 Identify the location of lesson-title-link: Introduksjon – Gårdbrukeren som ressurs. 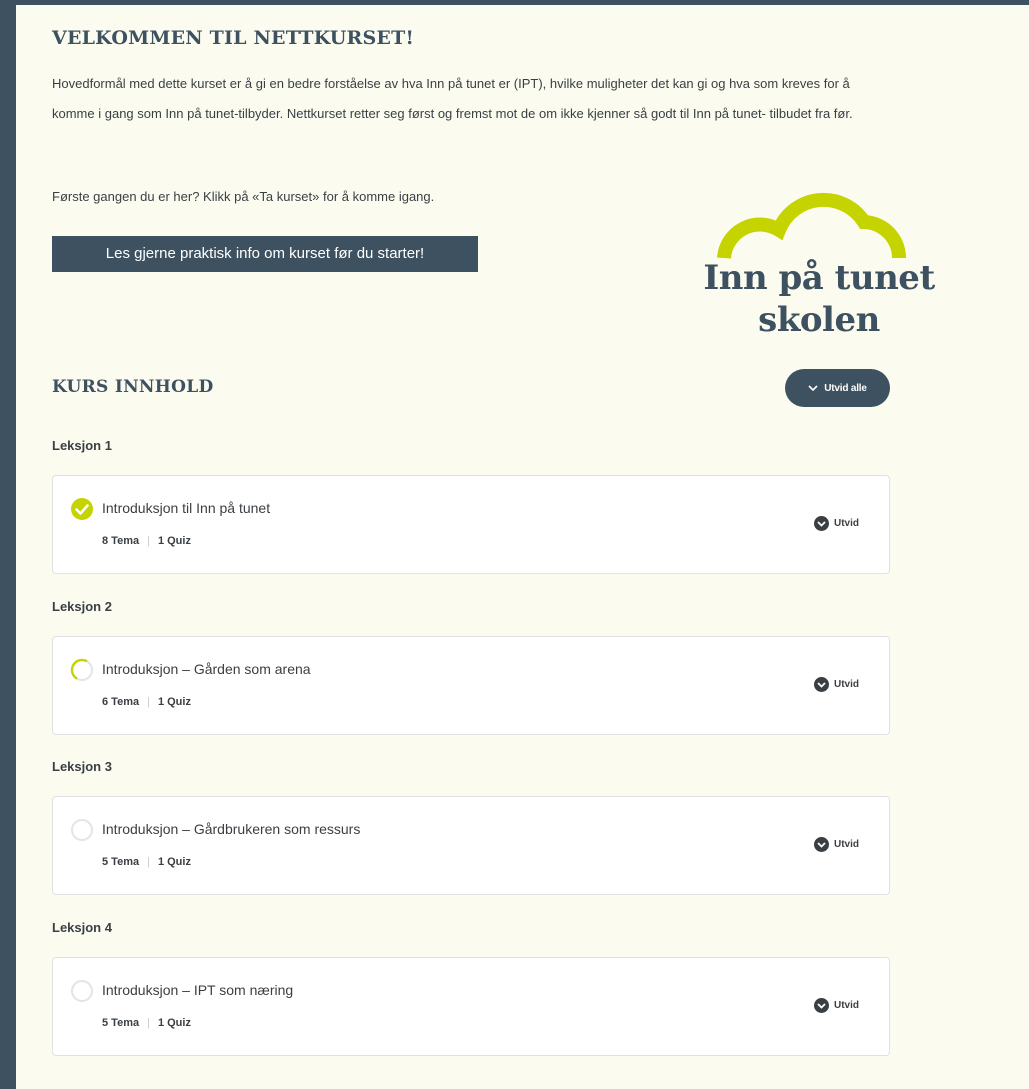
(231, 829).